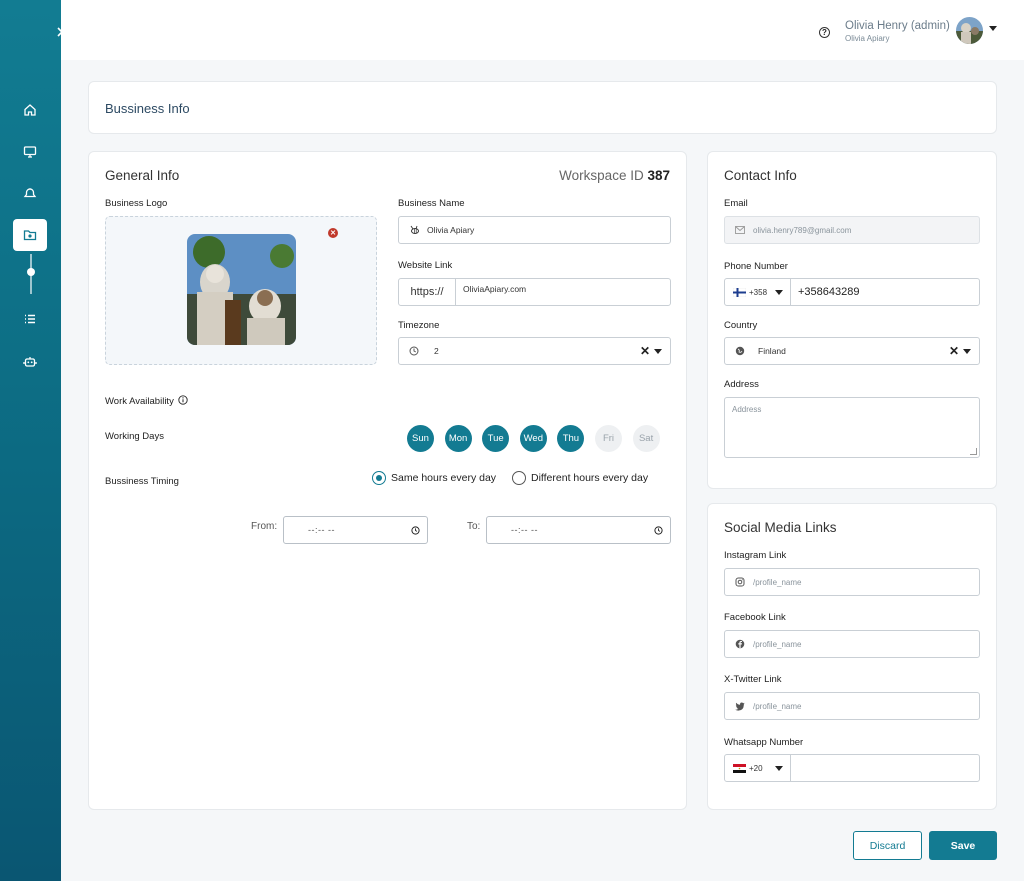 The width and height of the screenshot is (1024, 881). Describe the element at coordinates (739, 292) in the screenshot. I see `finland-flag-icon` at that location.